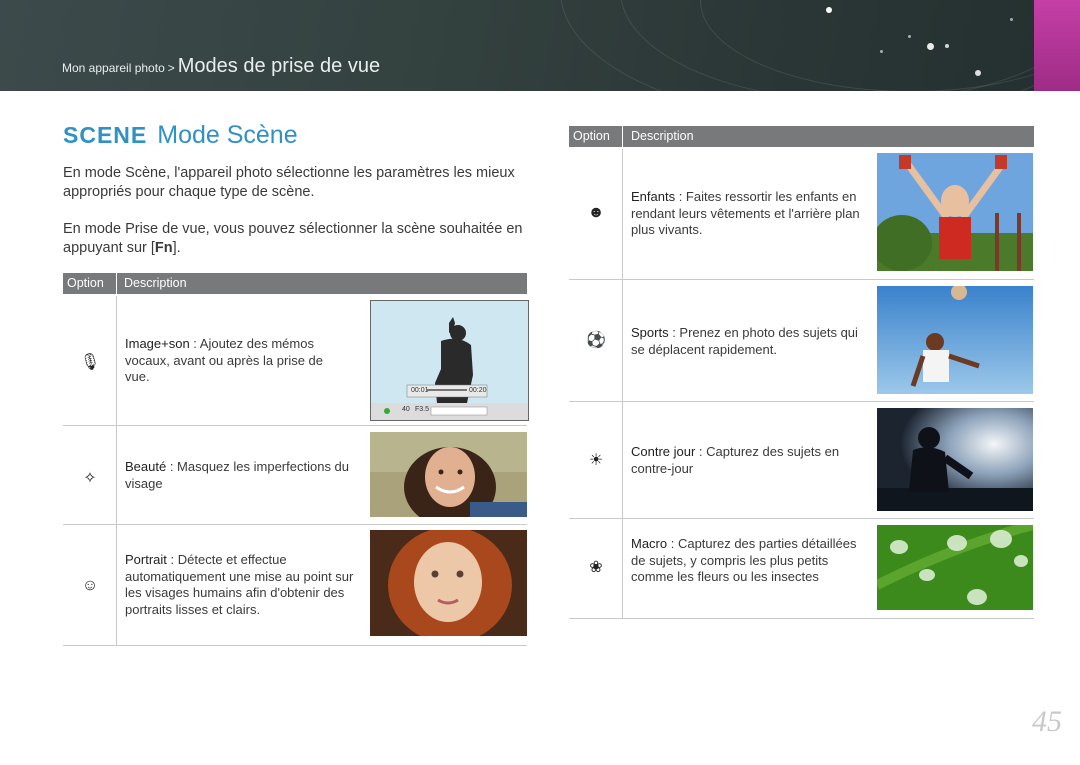 The image size is (1080, 765). What do you see at coordinates (279, 66) in the screenshot?
I see `breadcrumb-current: Modes de prise de vue` at bounding box center [279, 66].